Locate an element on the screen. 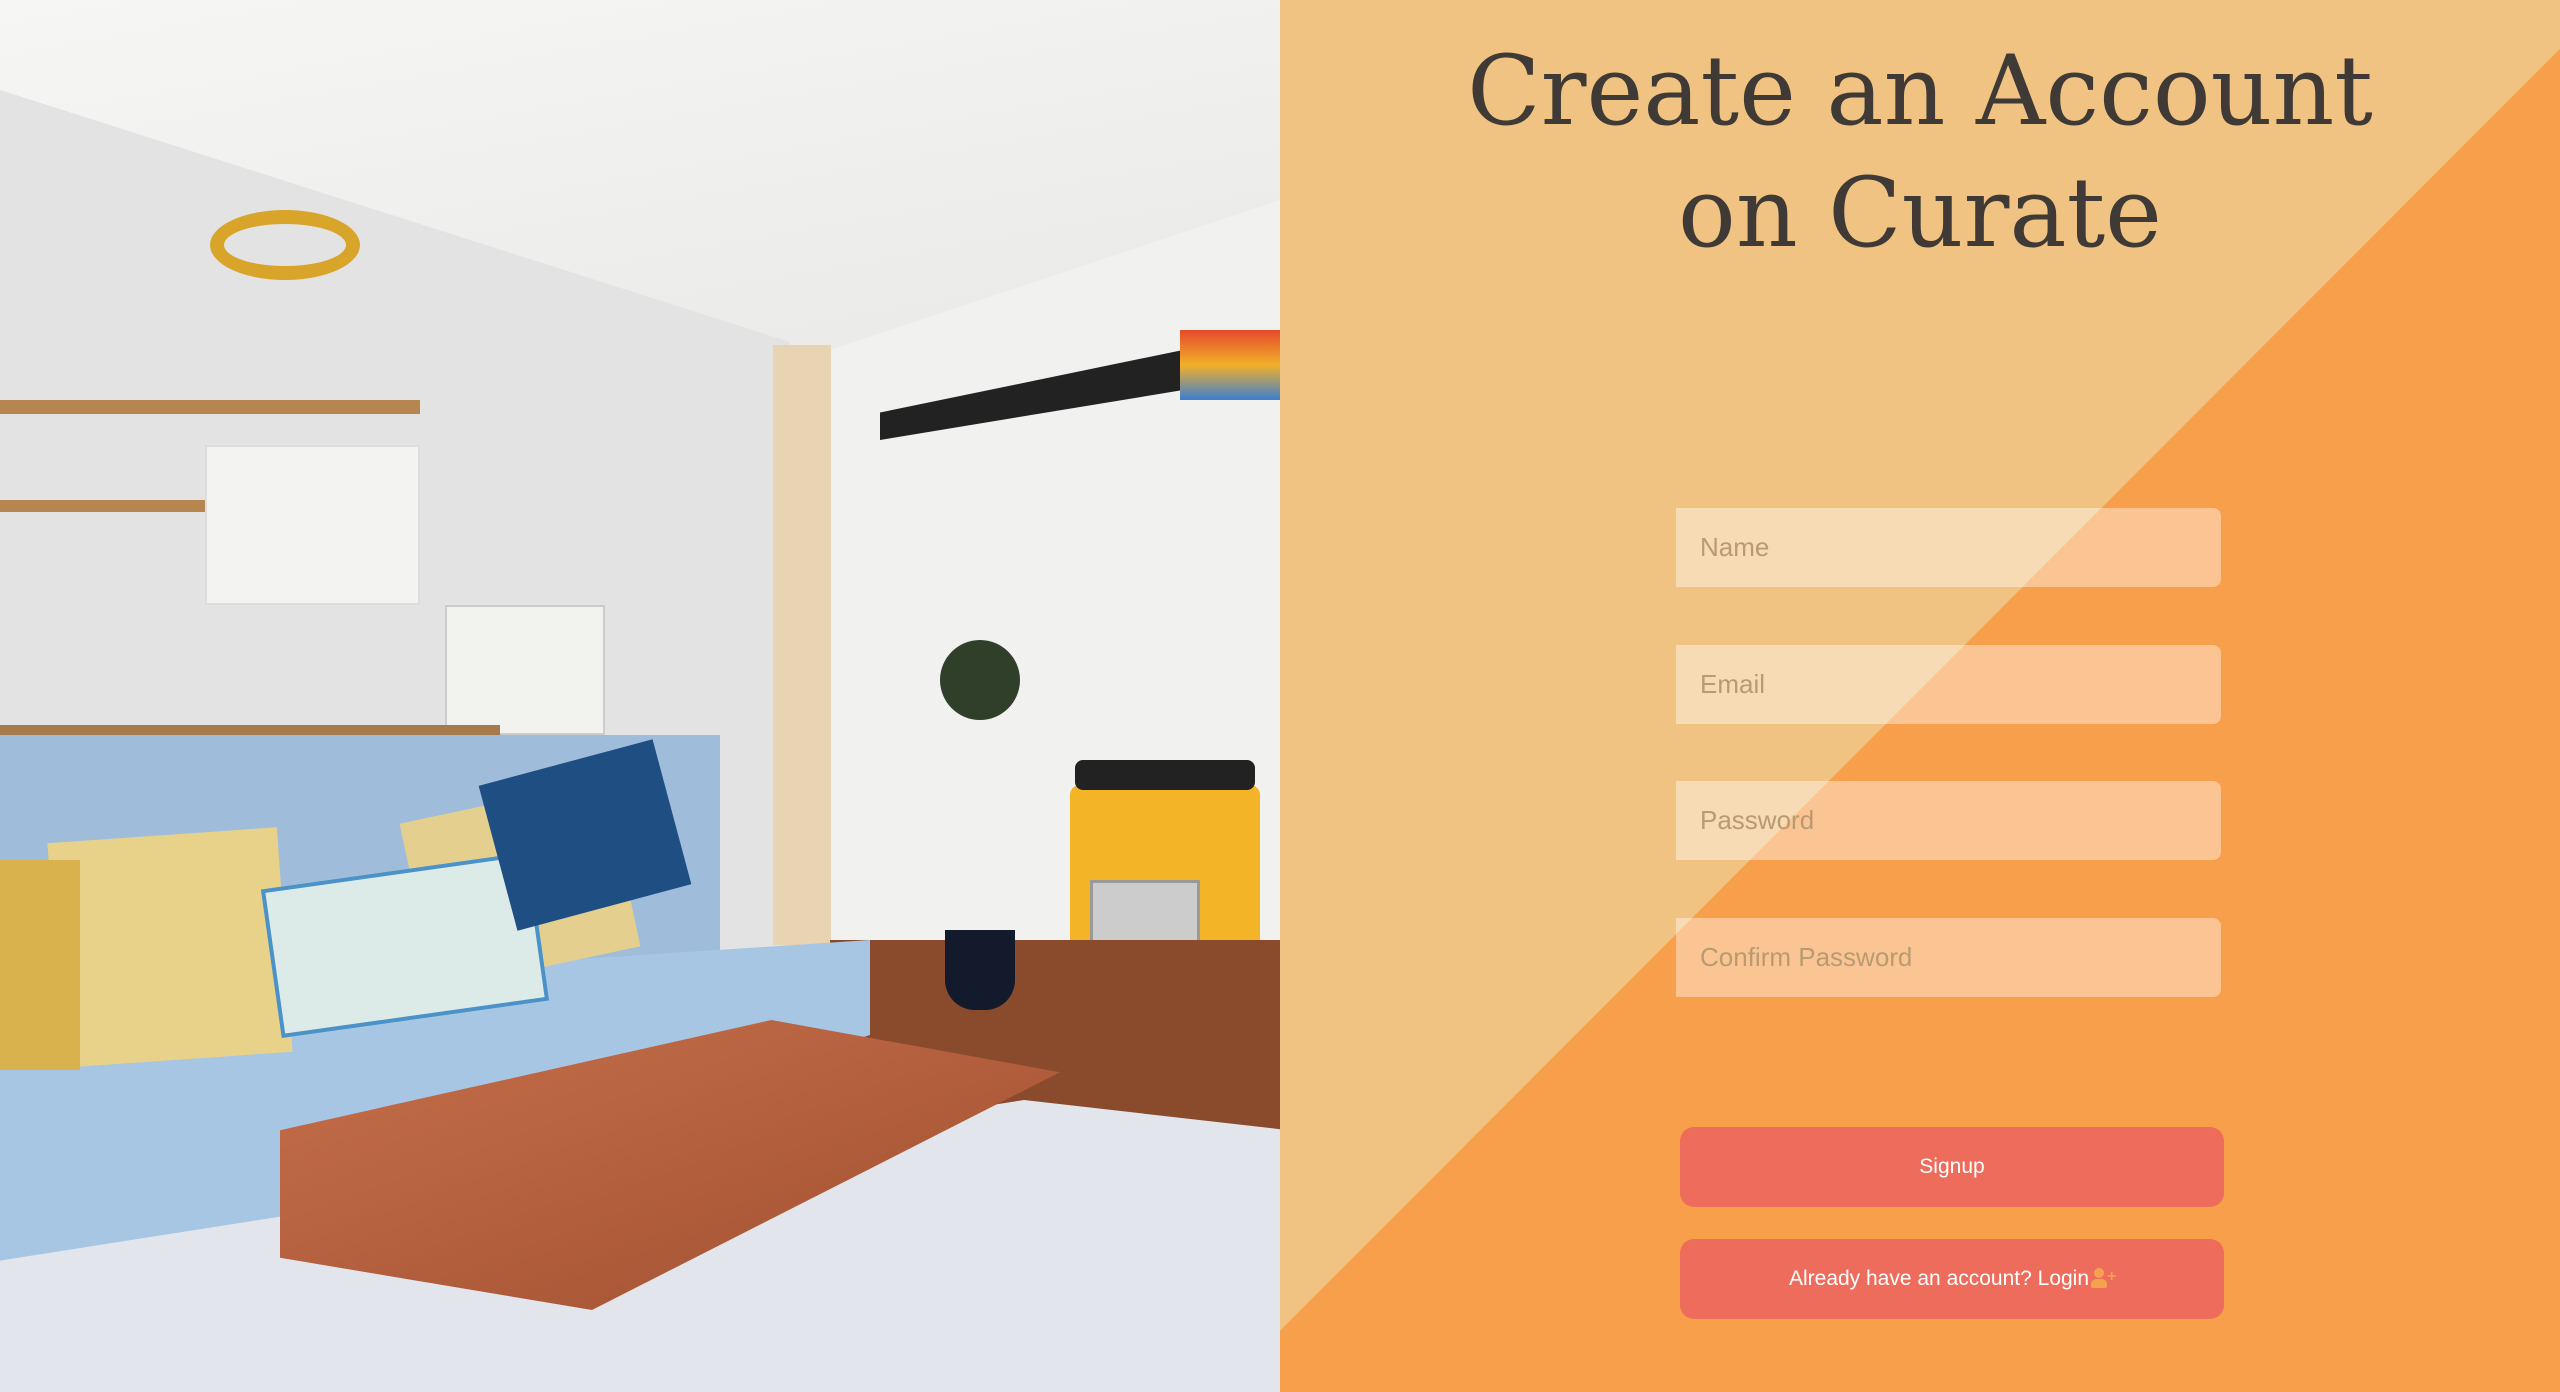  login-button: Already have an account? Login + is located at coordinates (1952, 1279).